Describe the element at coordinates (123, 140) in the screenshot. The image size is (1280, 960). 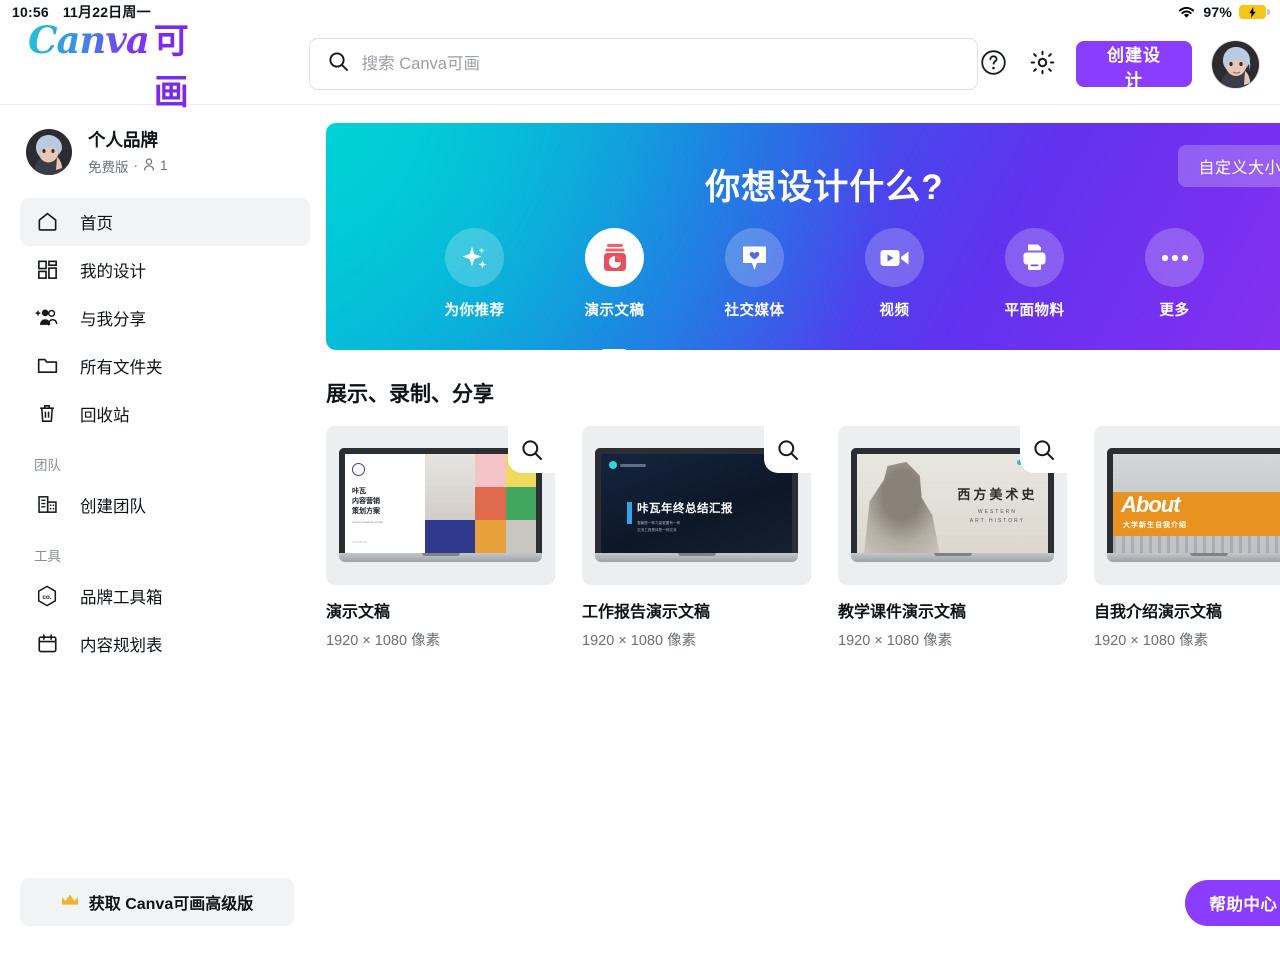
I see `profile-name: 个人品牌` at that location.